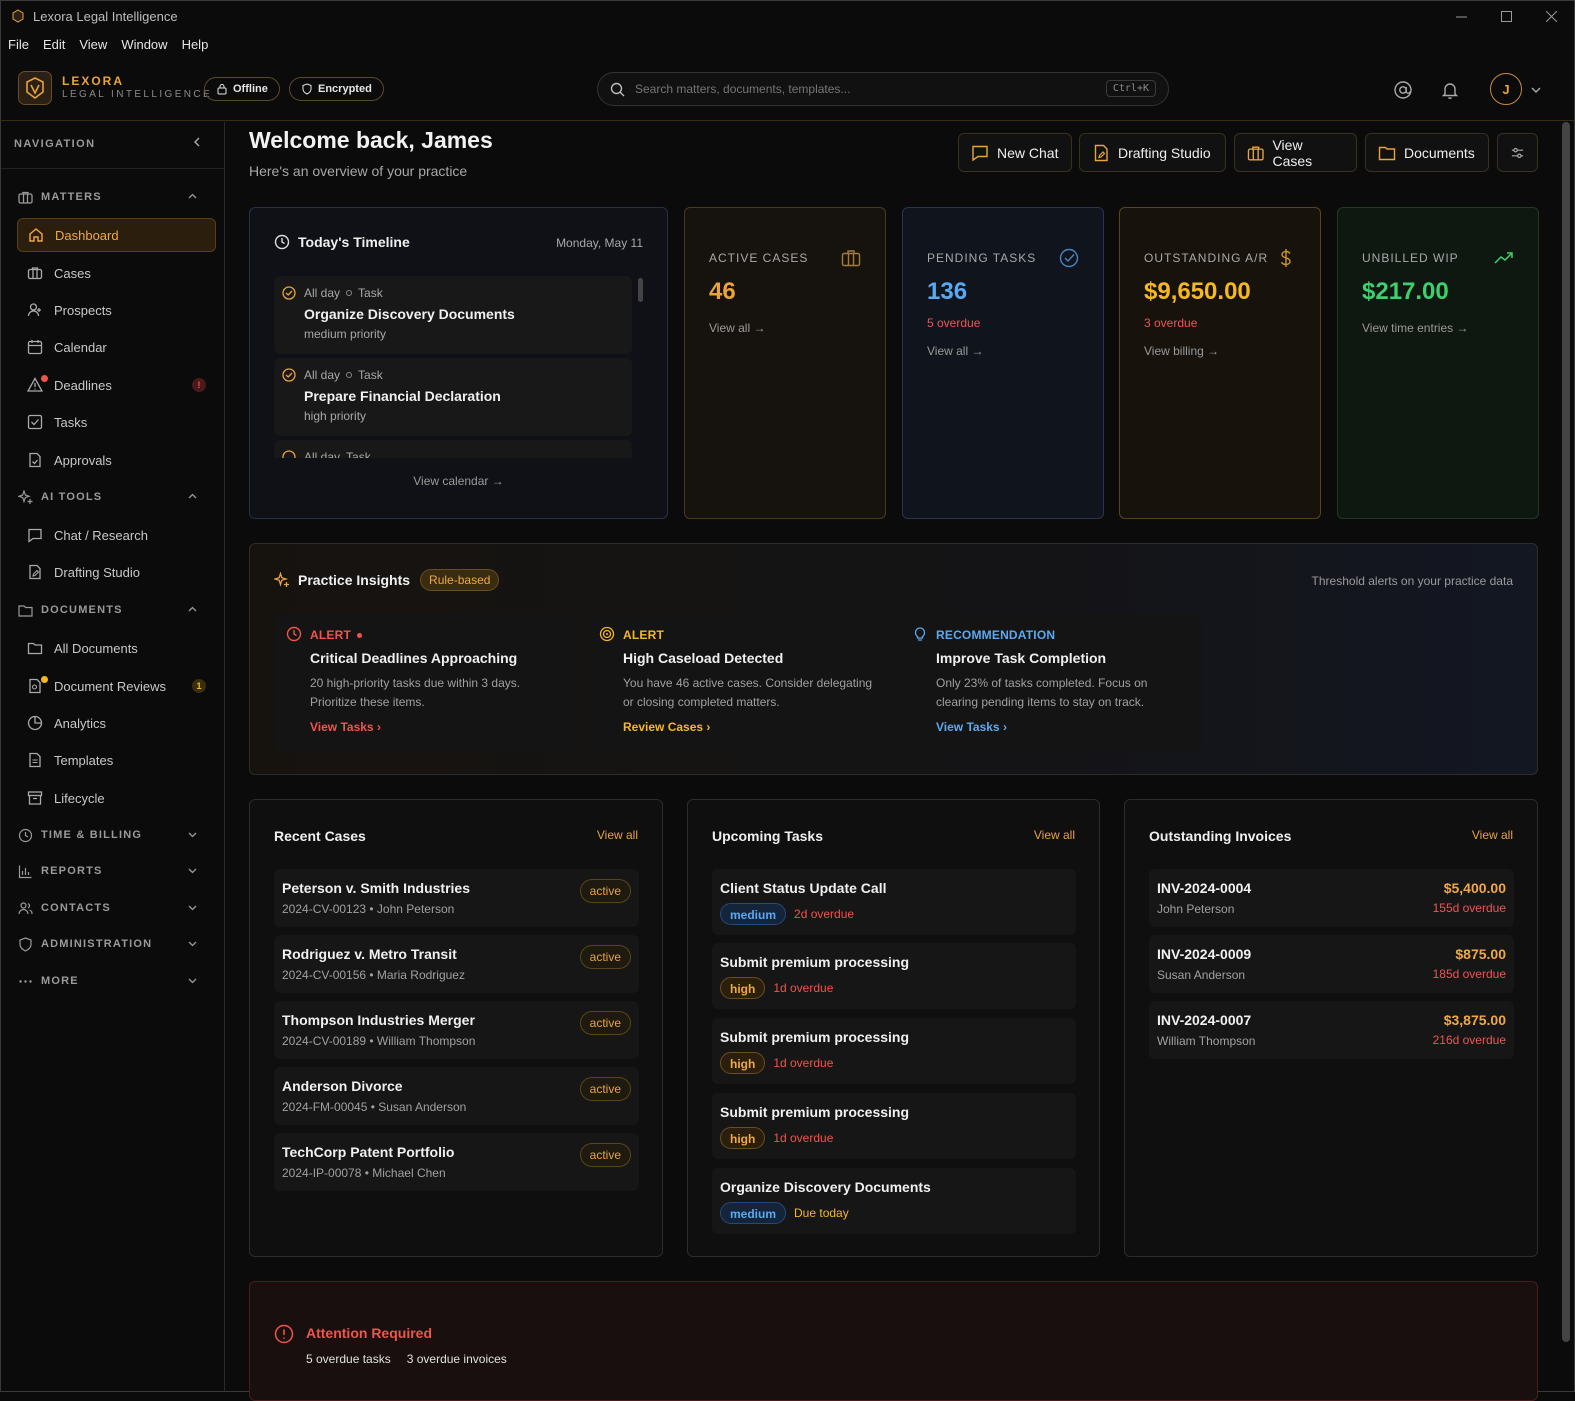 The width and height of the screenshot is (1575, 1401). I want to click on sidebar-item-chat-research: Chat / Research, so click(116, 535).